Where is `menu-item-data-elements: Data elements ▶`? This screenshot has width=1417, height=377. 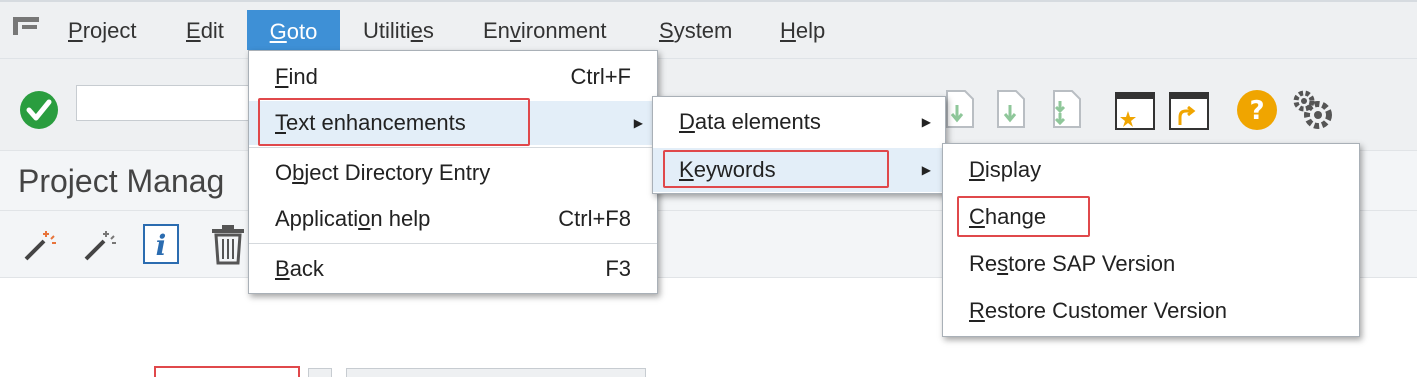 menu-item-data-elements: Data elements ▶ is located at coordinates (799, 122).